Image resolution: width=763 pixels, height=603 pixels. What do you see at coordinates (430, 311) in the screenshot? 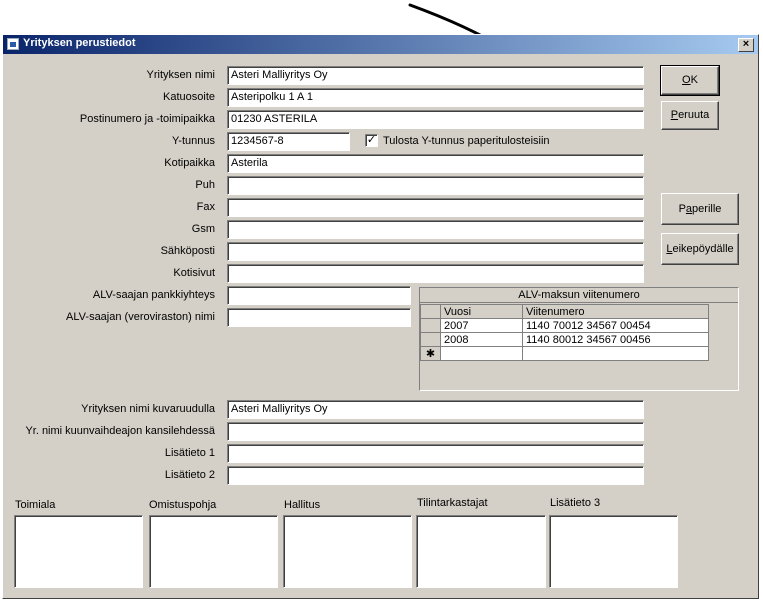
I see `grid-corner` at bounding box center [430, 311].